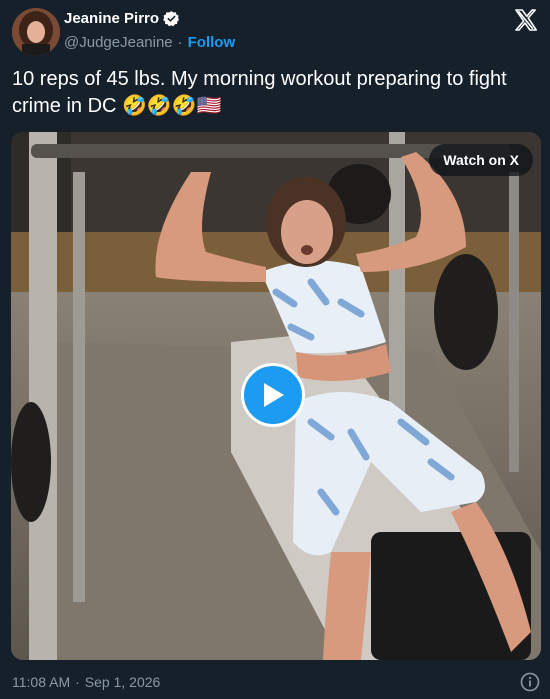  What do you see at coordinates (123, 682) in the screenshot?
I see `timestamp-date: Sep 1, 2026` at bounding box center [123, 682].